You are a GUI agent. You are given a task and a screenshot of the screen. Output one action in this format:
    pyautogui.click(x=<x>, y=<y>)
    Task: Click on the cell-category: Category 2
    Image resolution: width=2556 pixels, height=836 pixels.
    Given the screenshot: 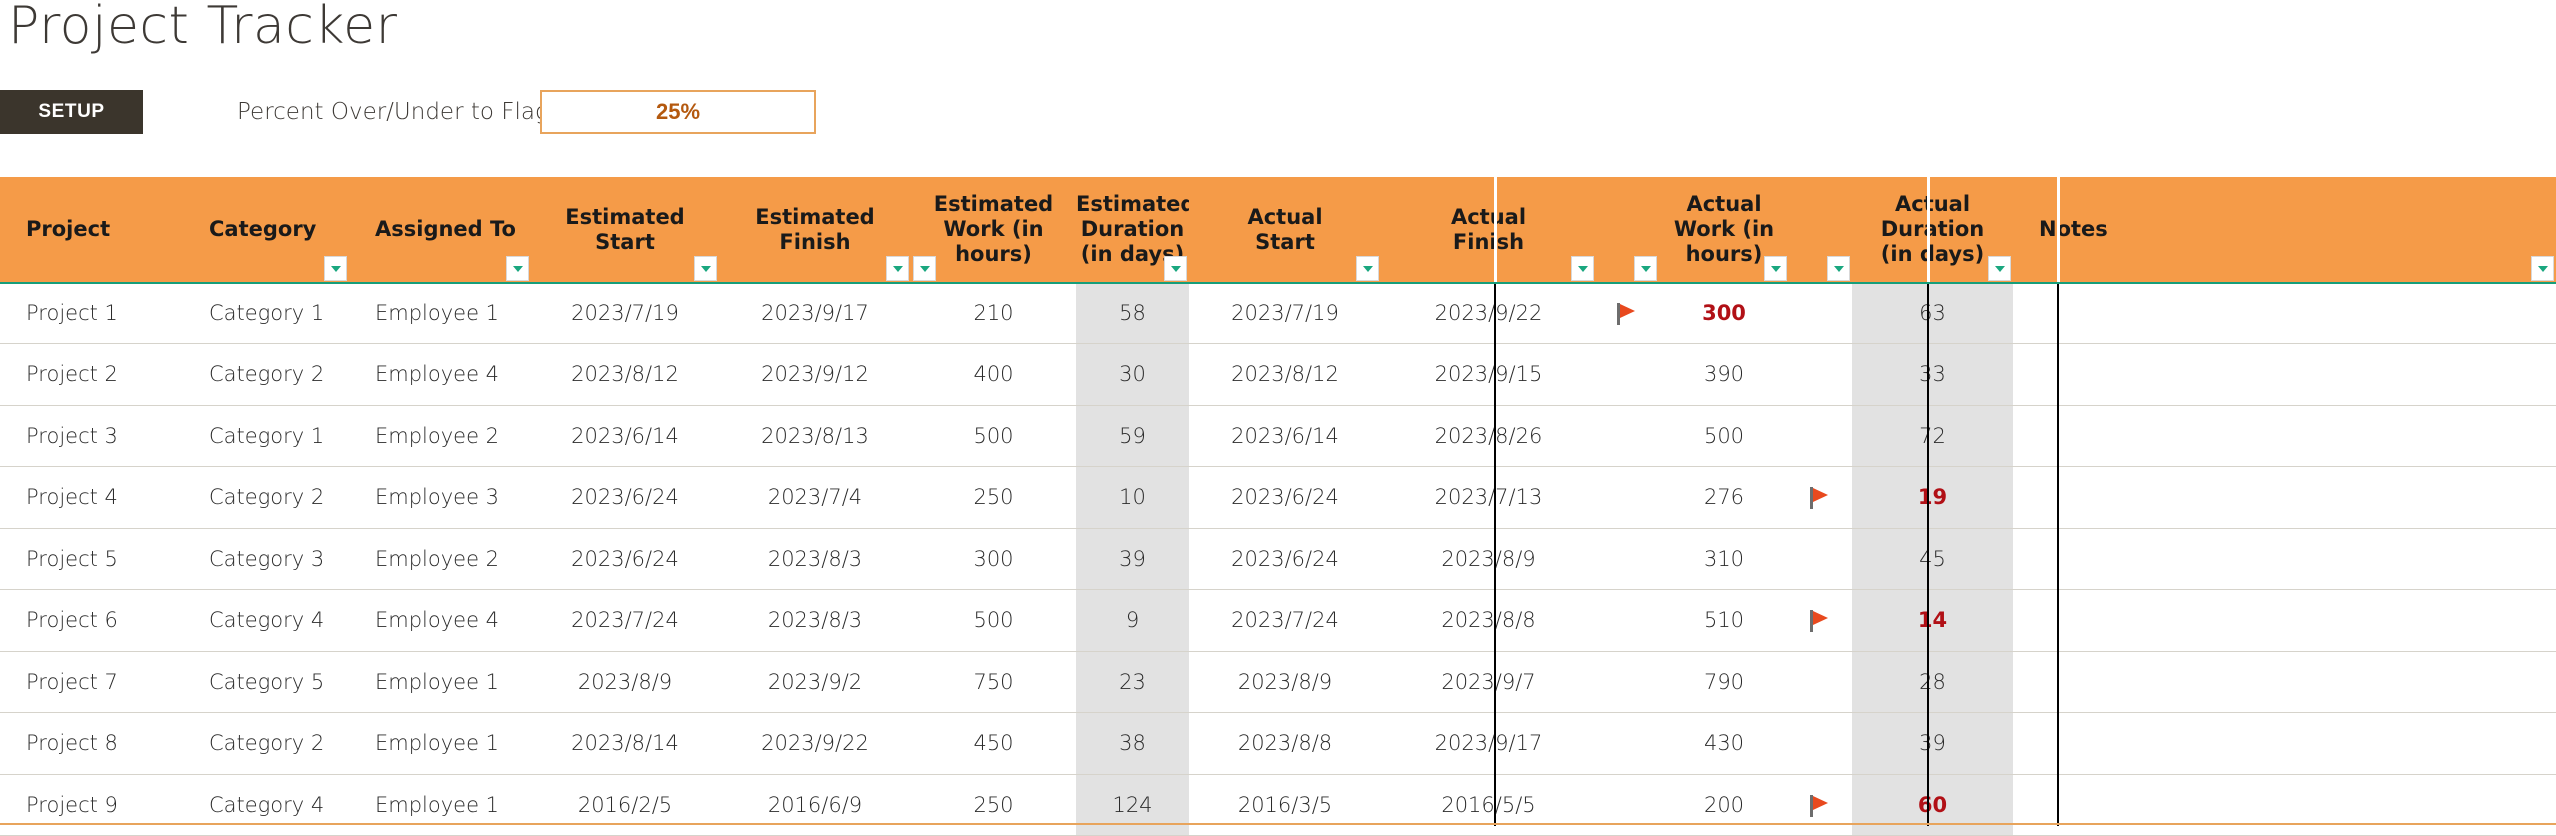 What is the action you would take?
    pyautogui.click(x=266, y=743)
    